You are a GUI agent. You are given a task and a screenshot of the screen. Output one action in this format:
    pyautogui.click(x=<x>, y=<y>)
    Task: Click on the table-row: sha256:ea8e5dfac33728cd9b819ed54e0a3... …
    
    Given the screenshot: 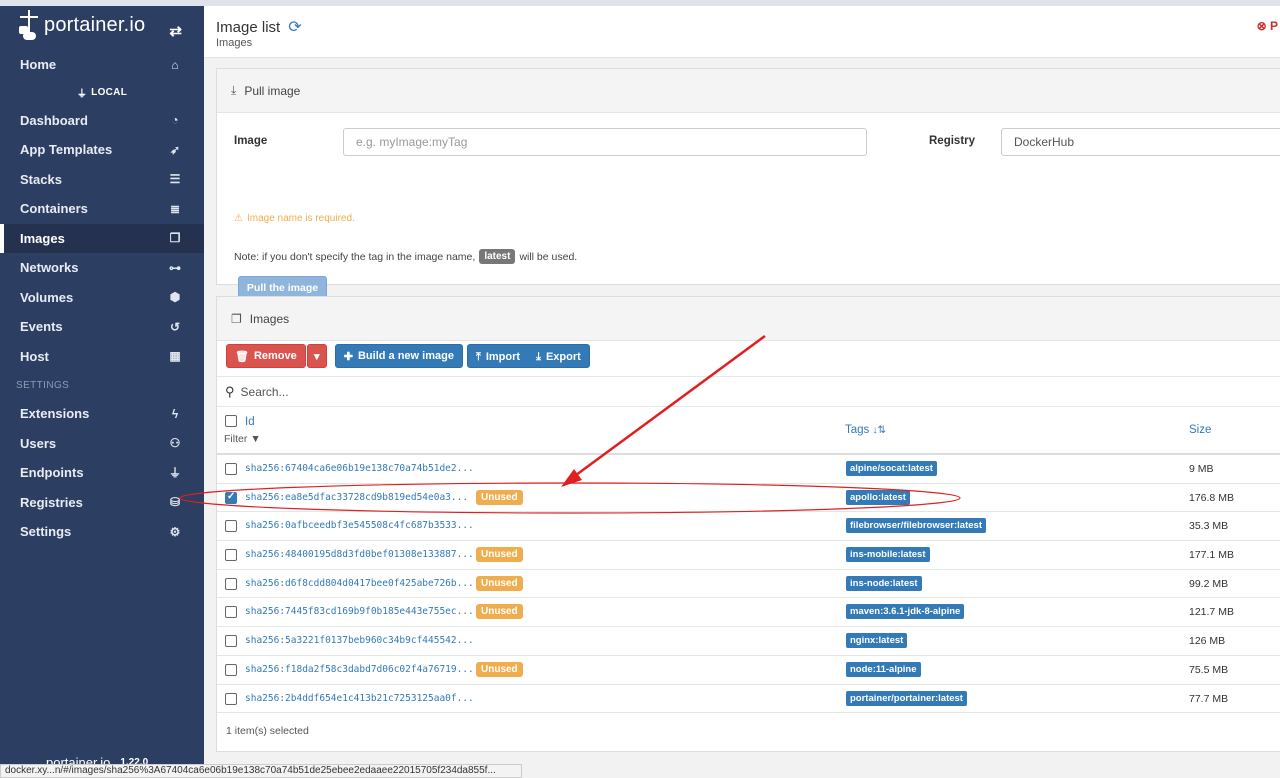 What is the action you would take?
    pyautogui.click(x=748, y=498)
    